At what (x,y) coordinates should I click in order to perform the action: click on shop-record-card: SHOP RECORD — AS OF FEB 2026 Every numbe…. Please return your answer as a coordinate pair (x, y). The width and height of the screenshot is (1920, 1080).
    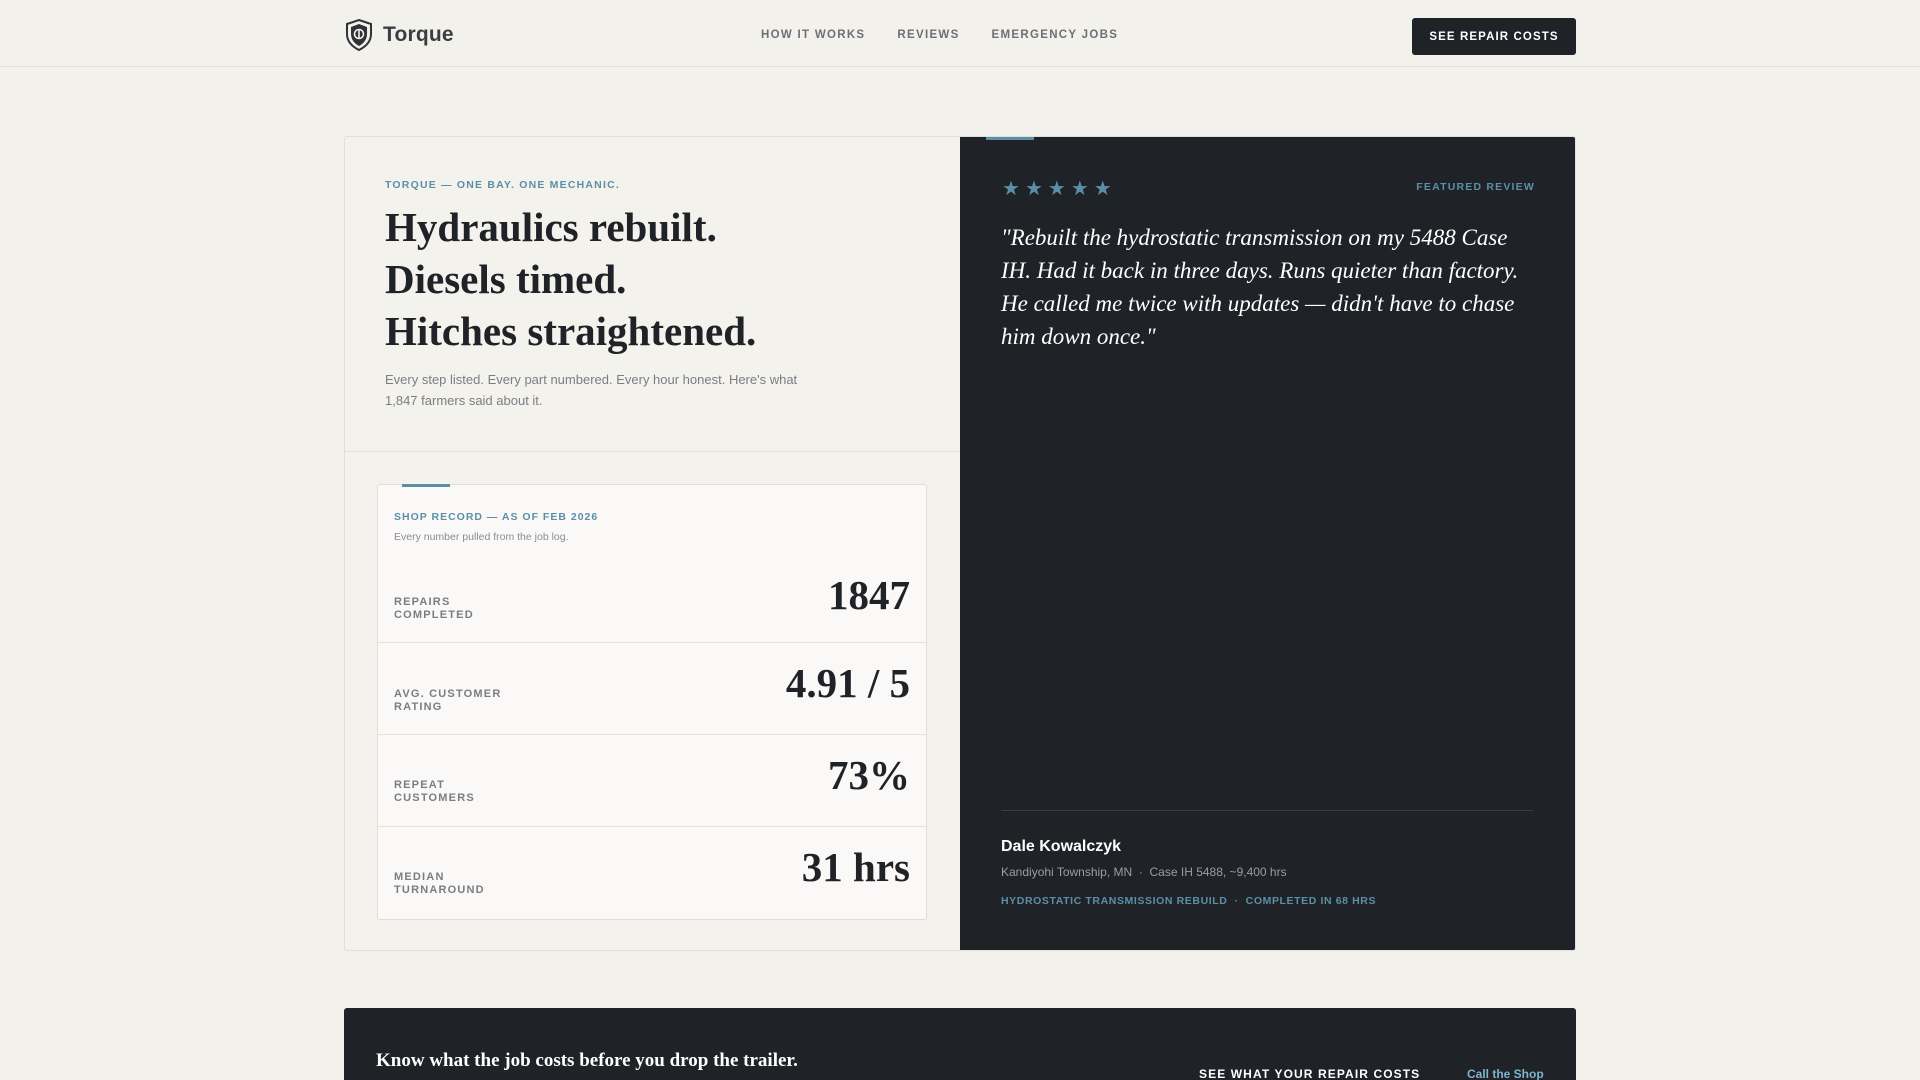
    Looking at the image, I should click on (652, 702).